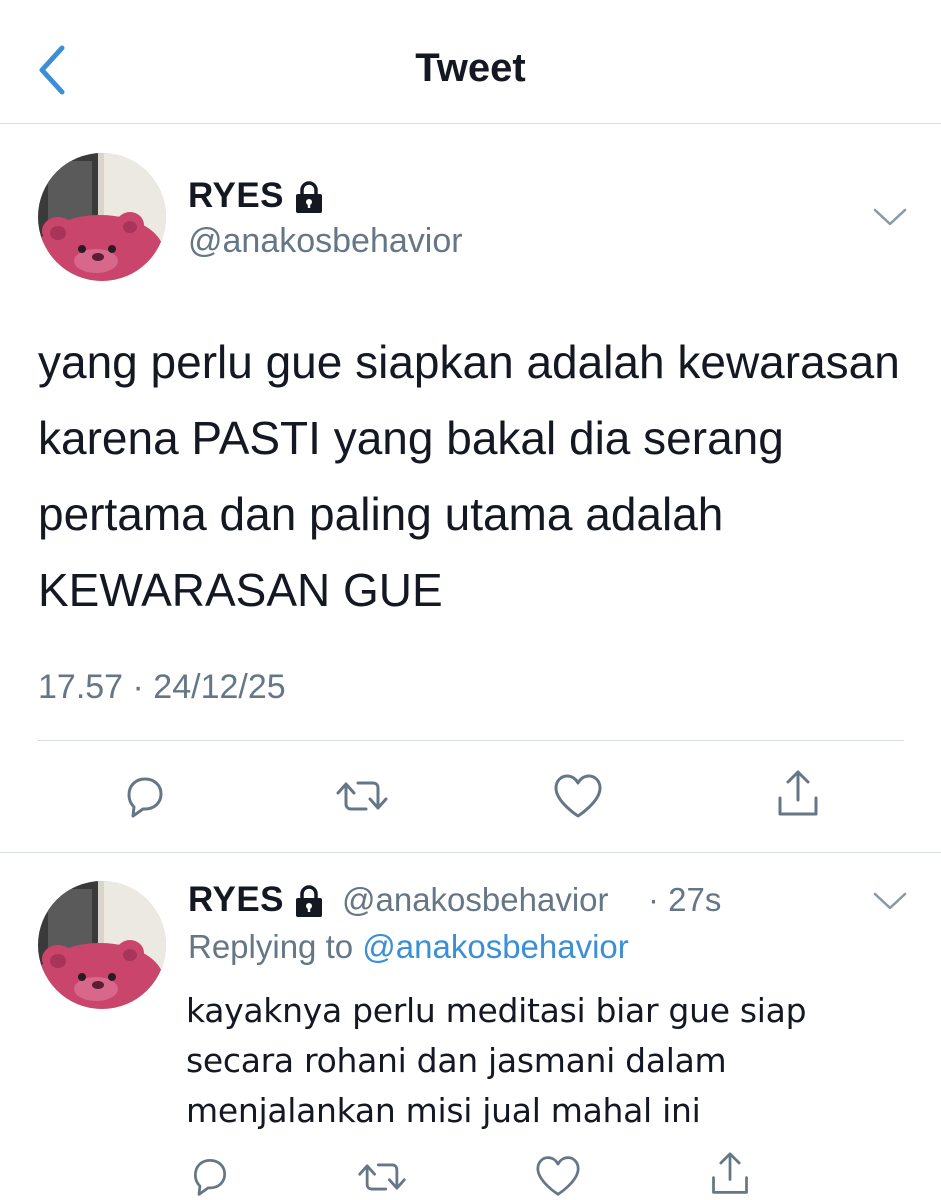 This screenshot has height=1200, width=941. Describe the element at coordinates (102, 217) in the screenshot. I see `avatar` at that location.